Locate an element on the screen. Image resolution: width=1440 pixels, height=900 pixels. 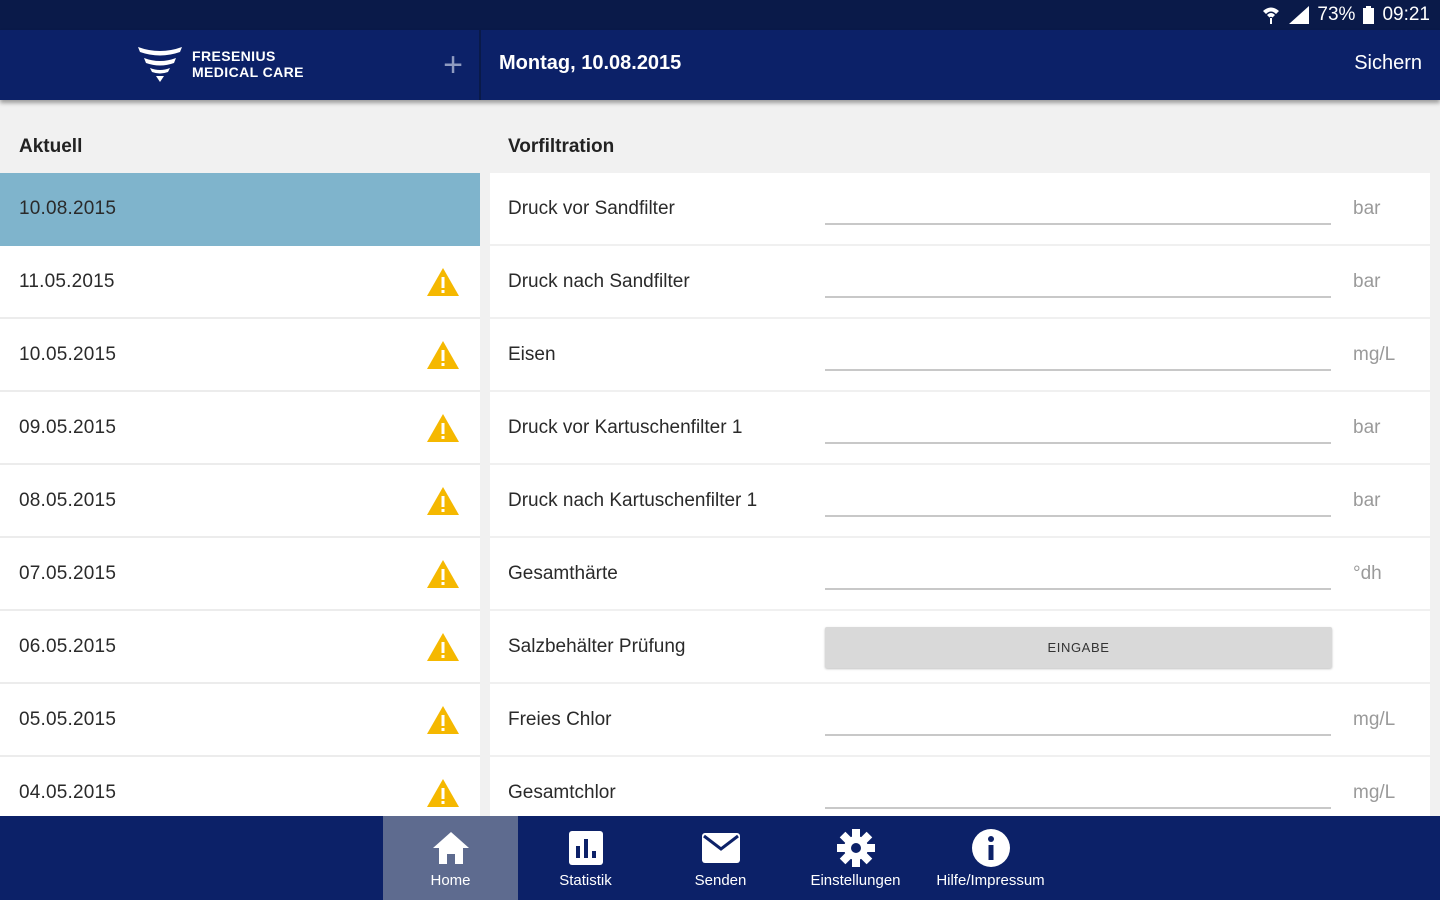
form-field-row: Freies Chlor mg/L is located at coordinates (960, 720).